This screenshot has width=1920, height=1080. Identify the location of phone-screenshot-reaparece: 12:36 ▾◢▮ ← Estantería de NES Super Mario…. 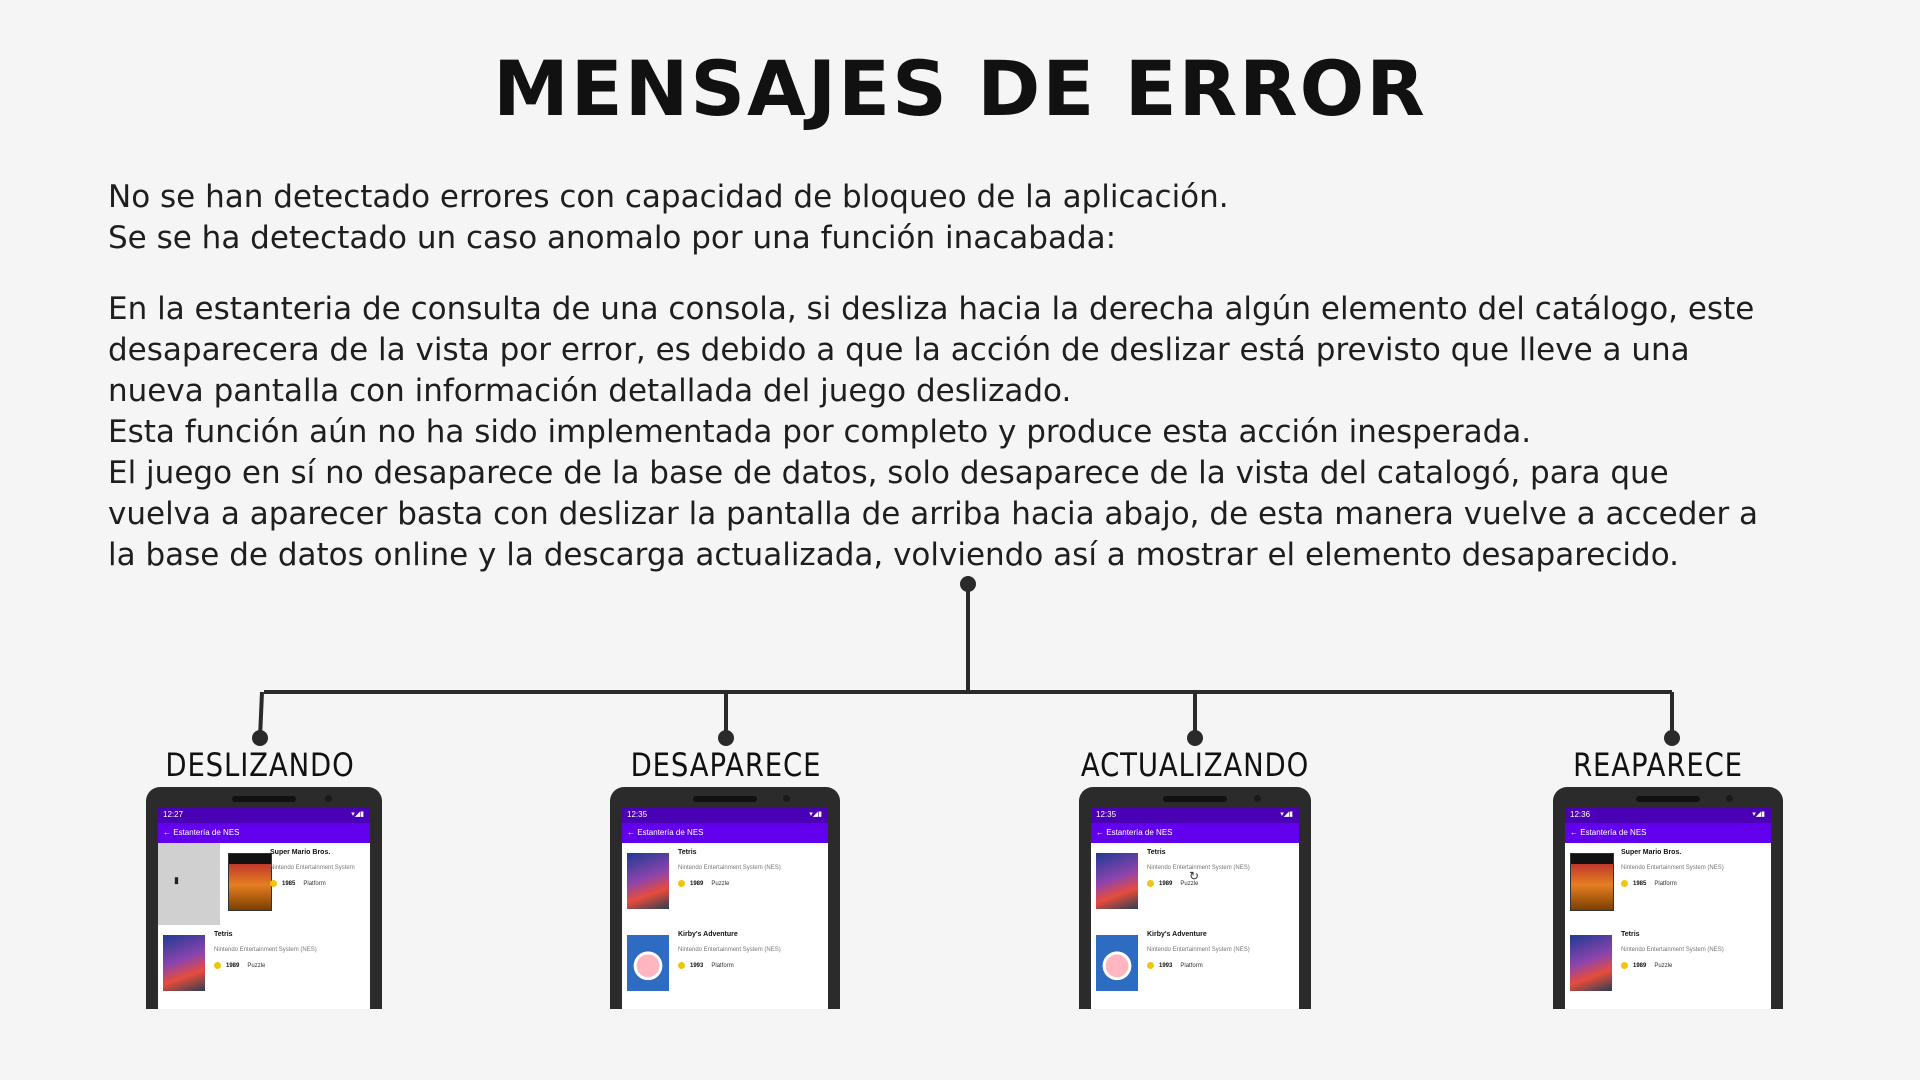
(1668, 898).